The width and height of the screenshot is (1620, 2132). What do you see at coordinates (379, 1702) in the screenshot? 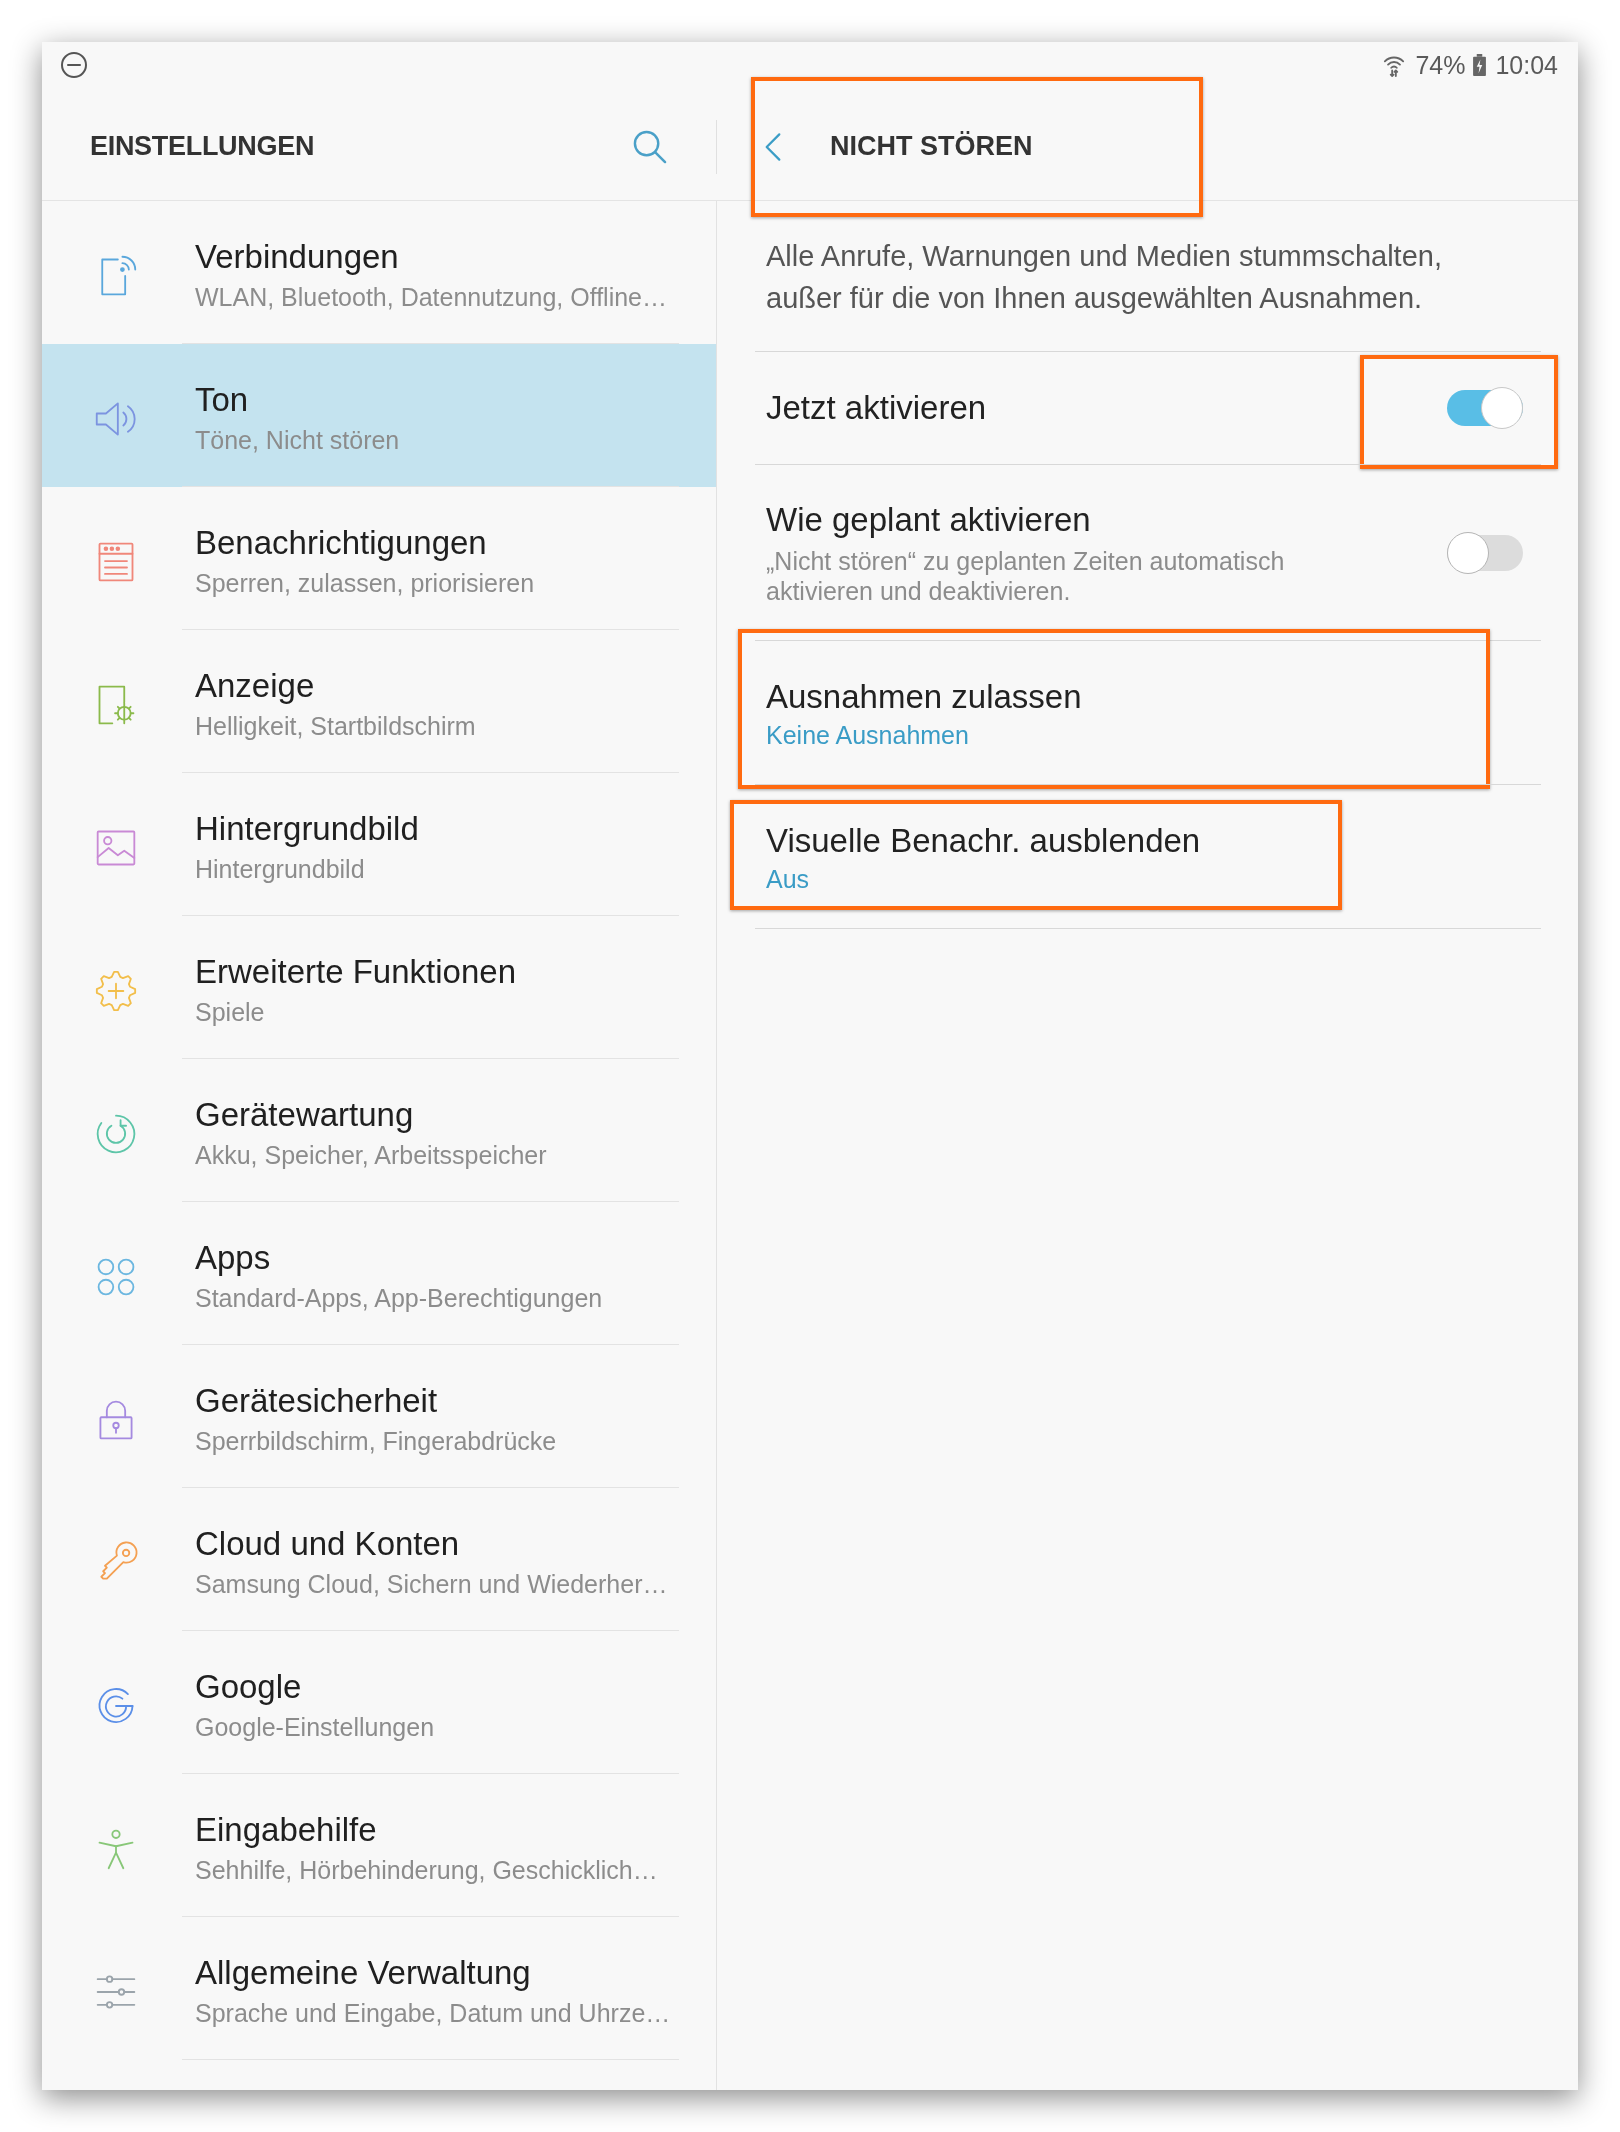
I see `category-item: Google Google-Einstellungen` at bounding box center [379, 1702].